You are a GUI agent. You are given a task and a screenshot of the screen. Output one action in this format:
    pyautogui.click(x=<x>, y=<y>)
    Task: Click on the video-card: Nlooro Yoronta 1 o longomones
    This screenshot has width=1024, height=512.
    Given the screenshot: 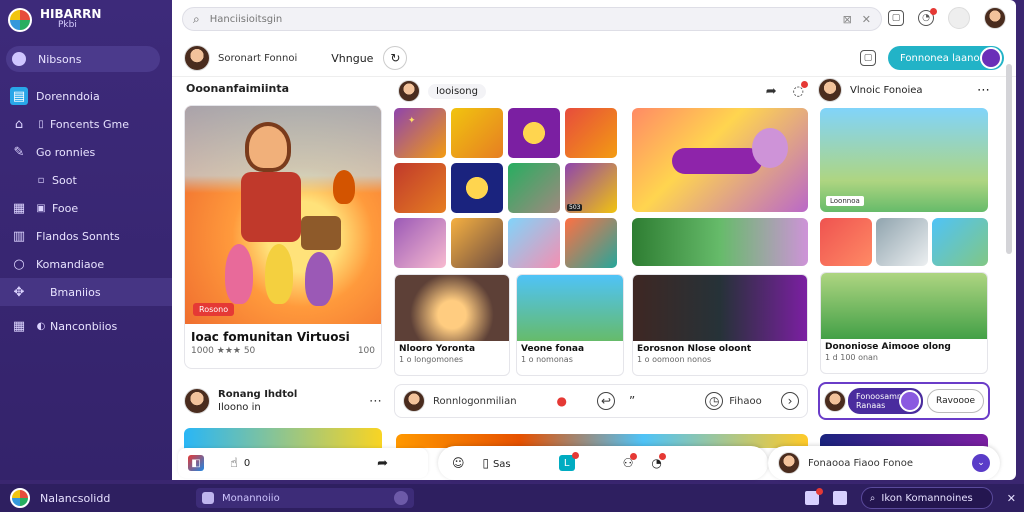 What is the action you would take?
    pyautogui.click(x=452, y=325)
    